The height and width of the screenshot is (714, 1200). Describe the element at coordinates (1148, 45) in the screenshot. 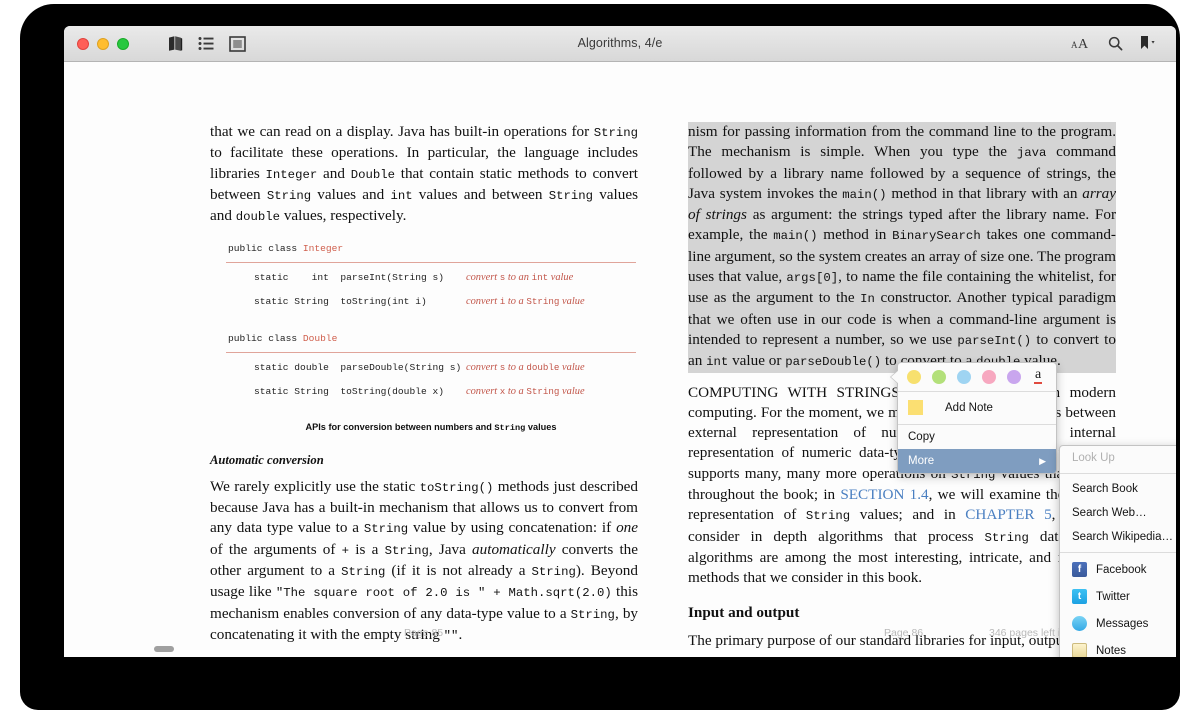

I see `bookmark-icon` at that location.